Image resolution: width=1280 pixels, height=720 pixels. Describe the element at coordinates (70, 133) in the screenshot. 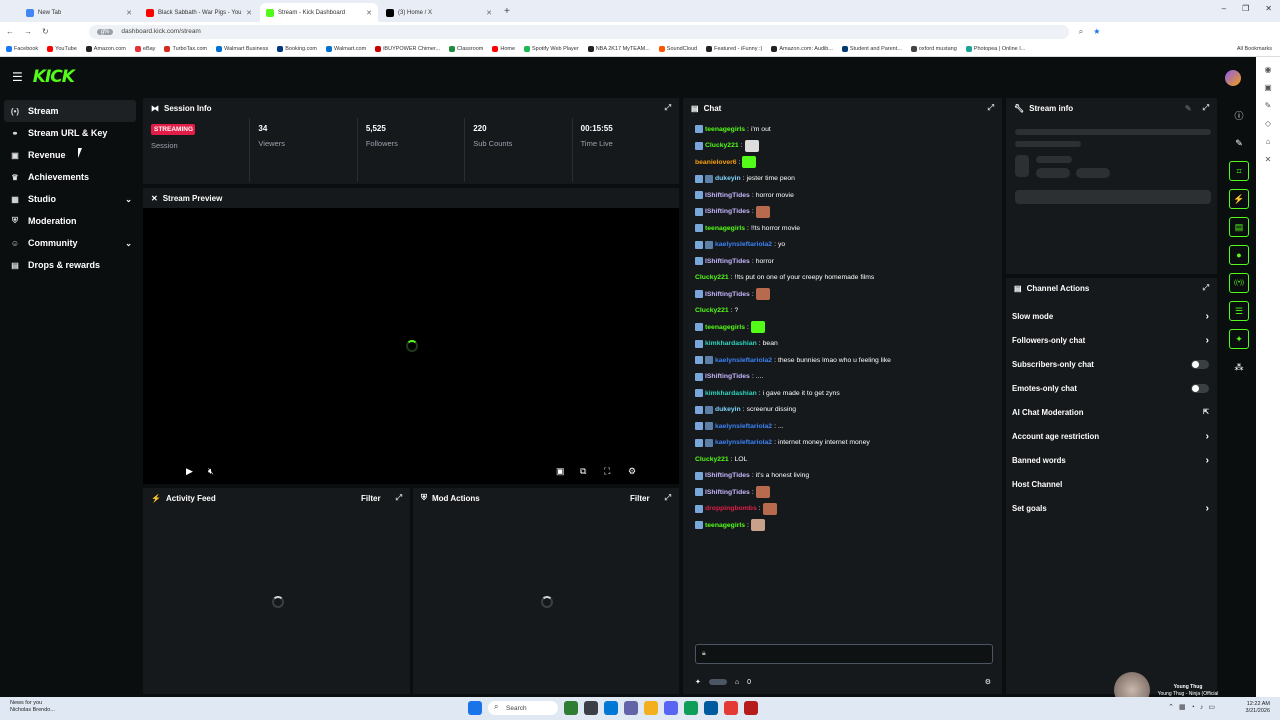

I see `sidebar-item-stream-url-key: ⚭ Stream URL & Key` at that location.